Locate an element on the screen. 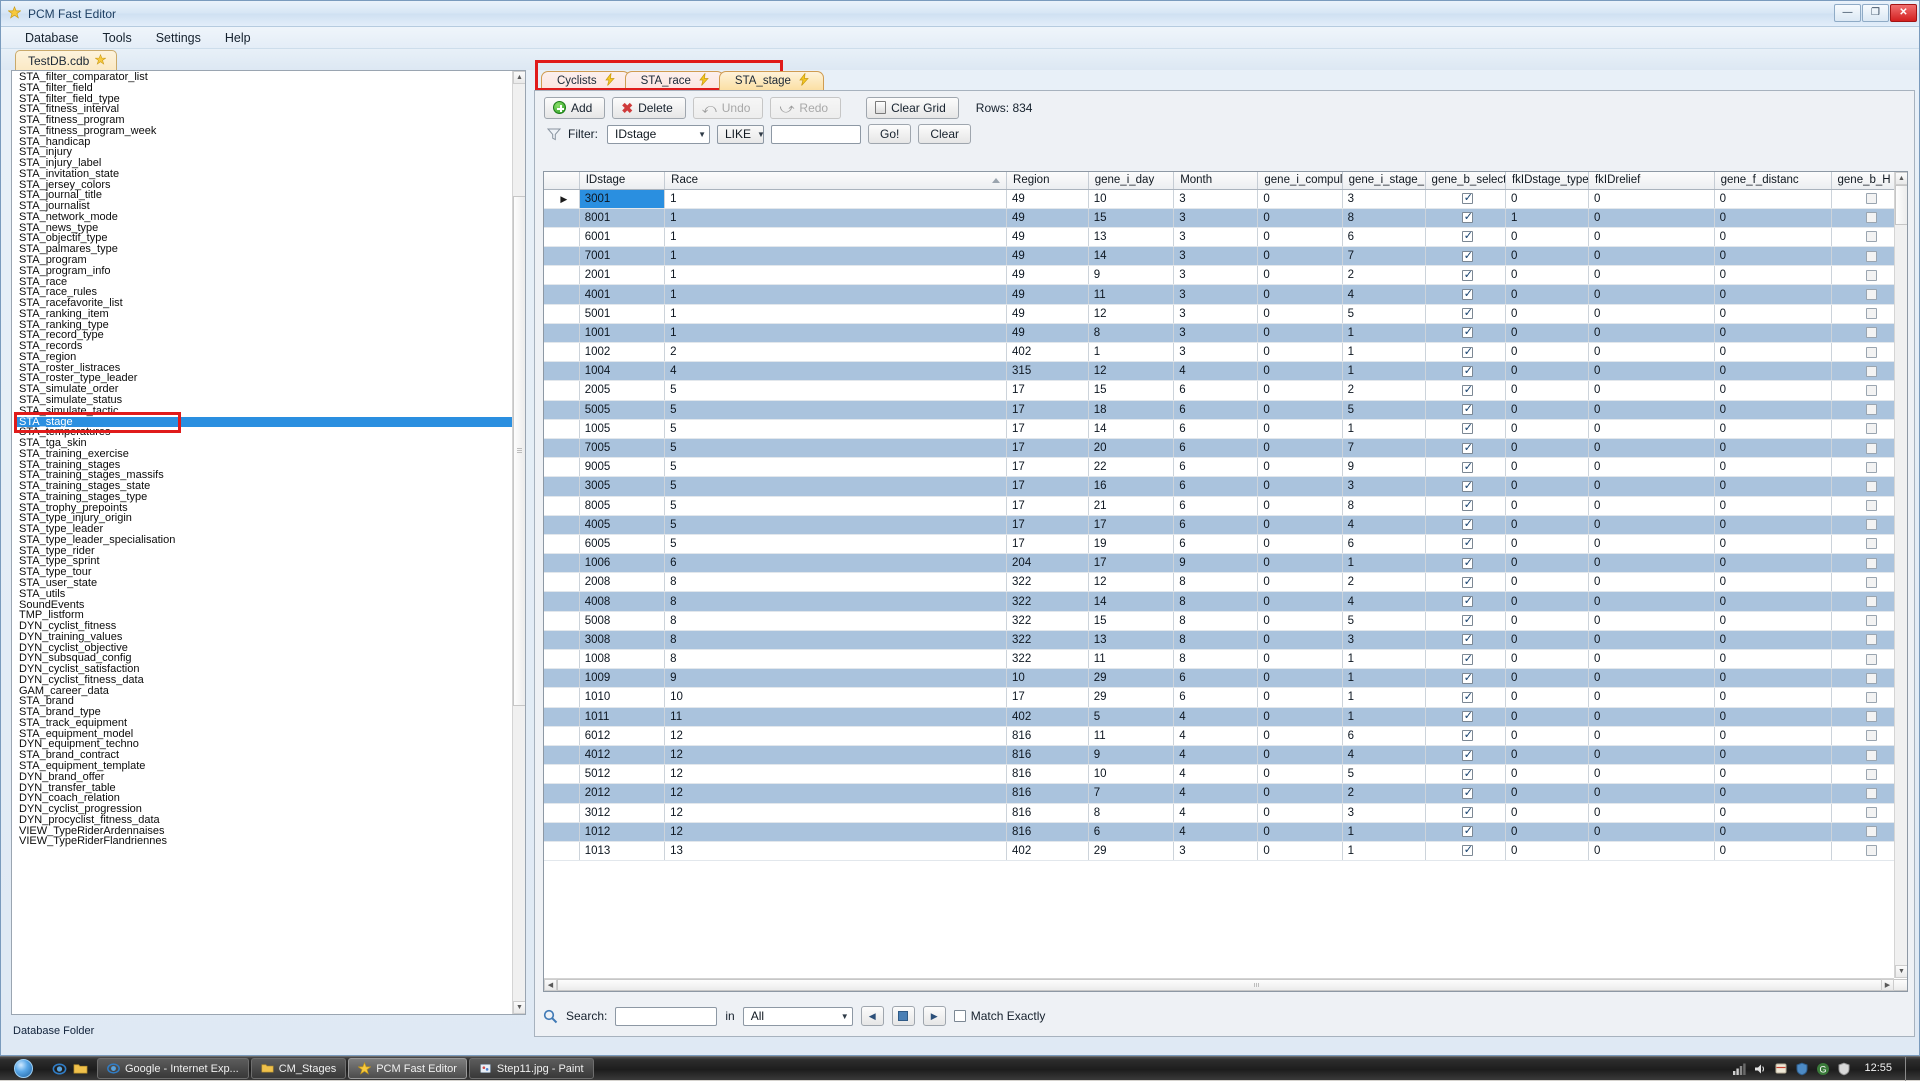 This screenshot has width=1920, height=1081. scrollbar-thumb is located at coordinates (519, 451).